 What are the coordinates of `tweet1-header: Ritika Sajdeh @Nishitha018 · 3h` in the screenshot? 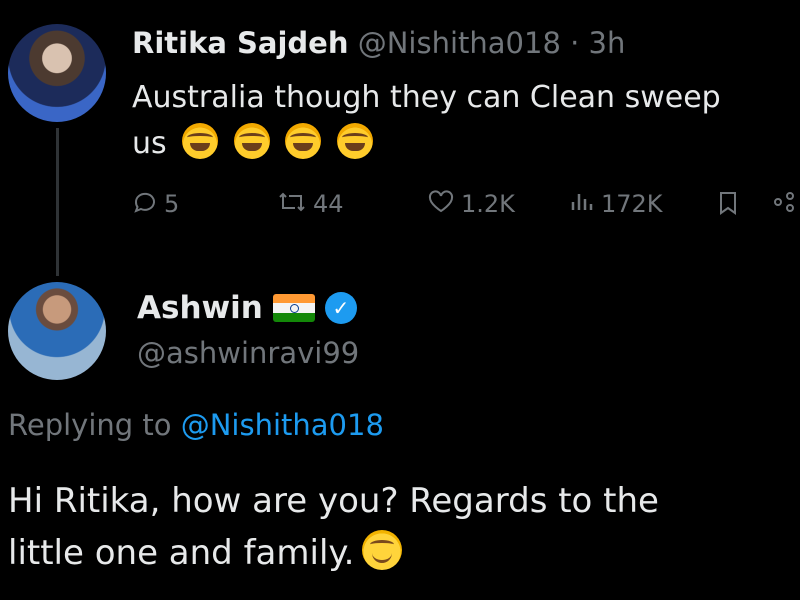 It's located at (378, 43).